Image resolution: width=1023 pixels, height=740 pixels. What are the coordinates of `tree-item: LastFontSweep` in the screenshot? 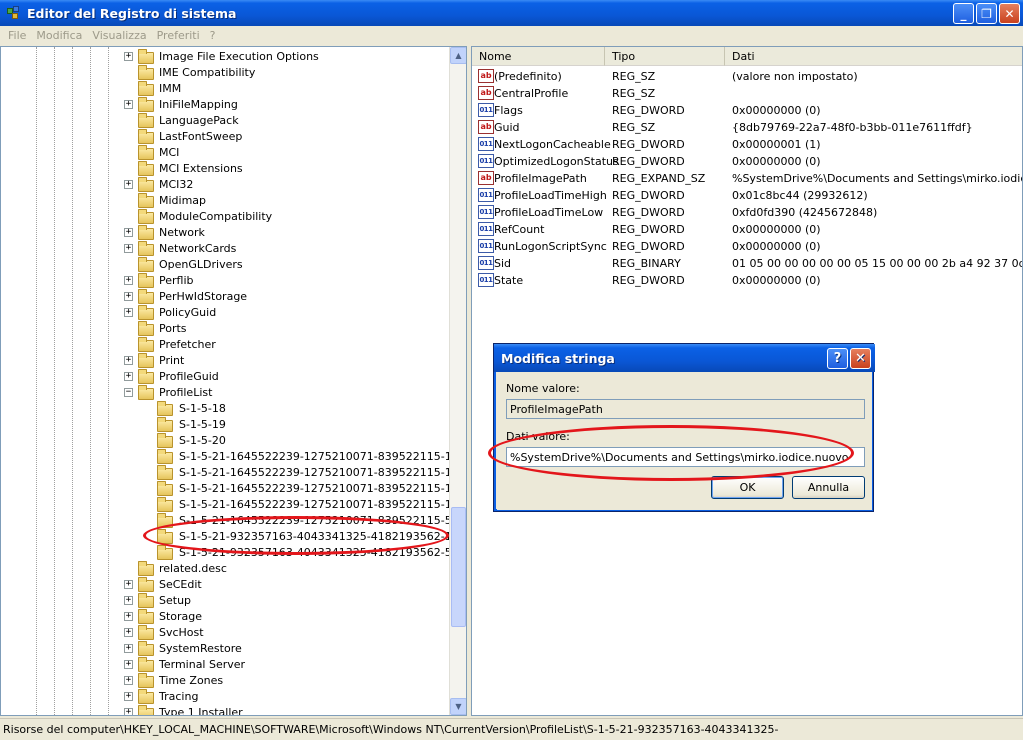 It's located at (225, 137).